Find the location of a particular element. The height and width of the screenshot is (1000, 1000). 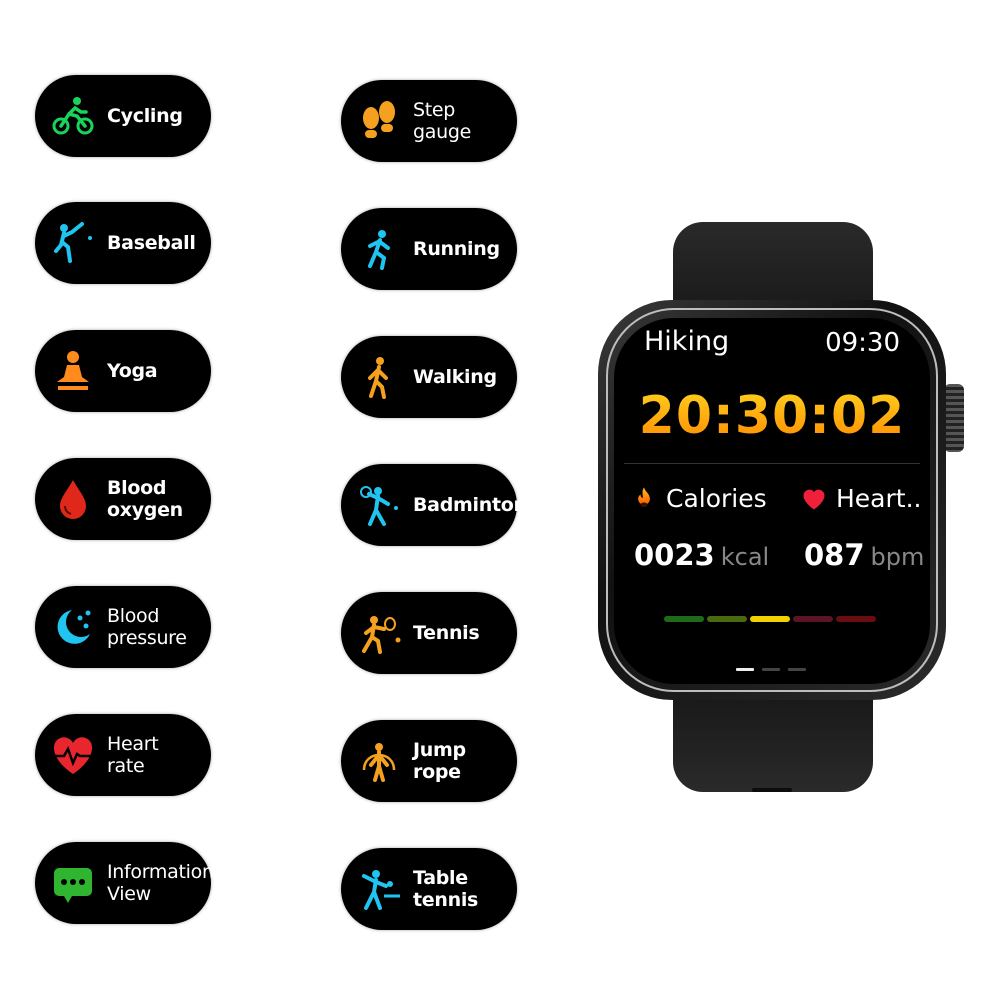

feature-pill-blood-pressure: Blood pressure is located at coordinates (123, 627).